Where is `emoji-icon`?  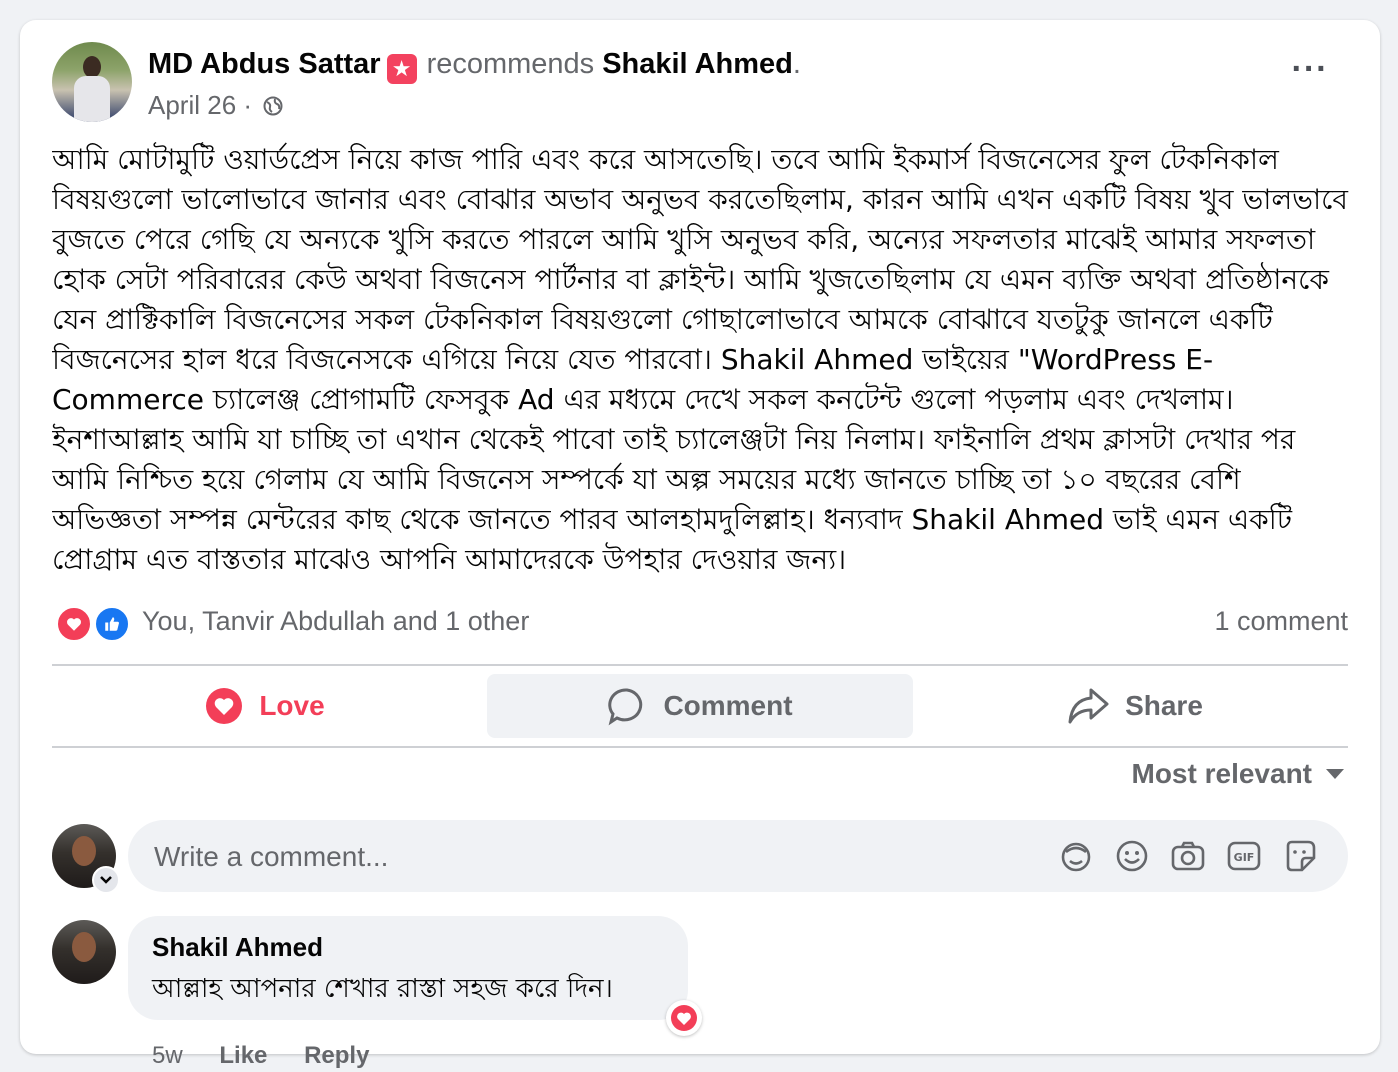
emoji-icon is located at coordinates (1132, 856).